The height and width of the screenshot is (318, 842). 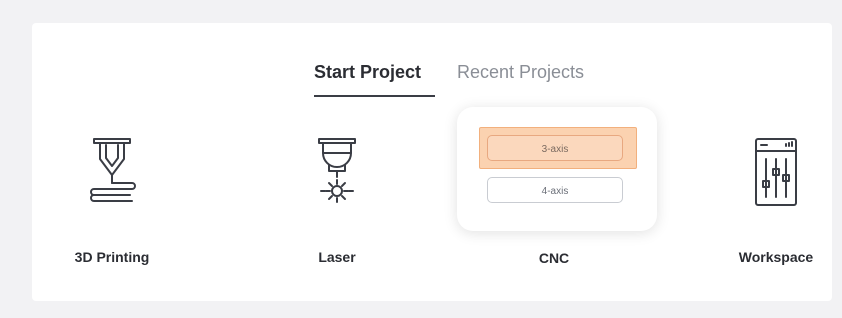 I want to click on card-label-3d-printing: 3D Printing, so click(x=112, y=257).